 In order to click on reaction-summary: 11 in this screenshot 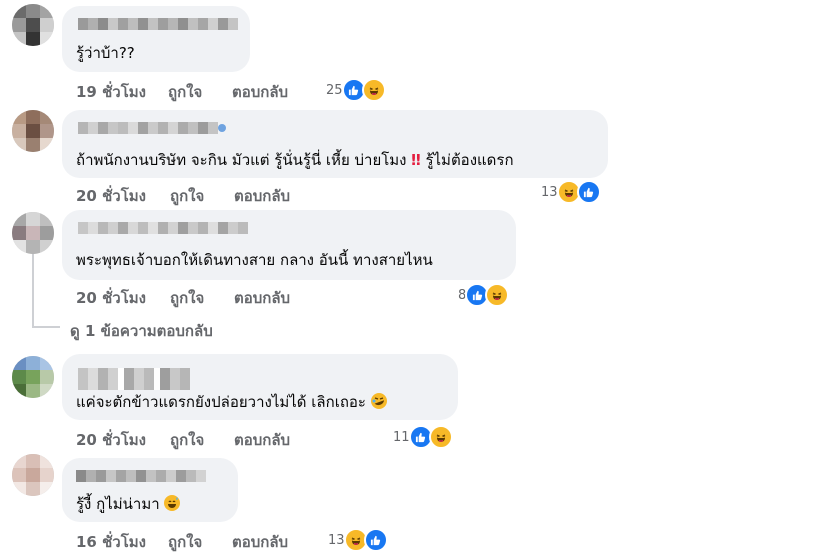, I will do `click(423, 437)`.